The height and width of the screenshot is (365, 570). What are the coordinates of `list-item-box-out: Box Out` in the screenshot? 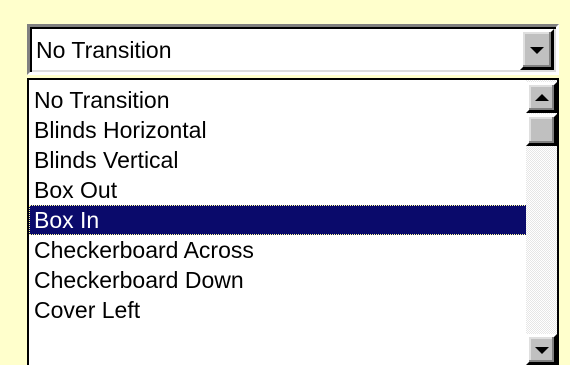 It's located at (279, 190).